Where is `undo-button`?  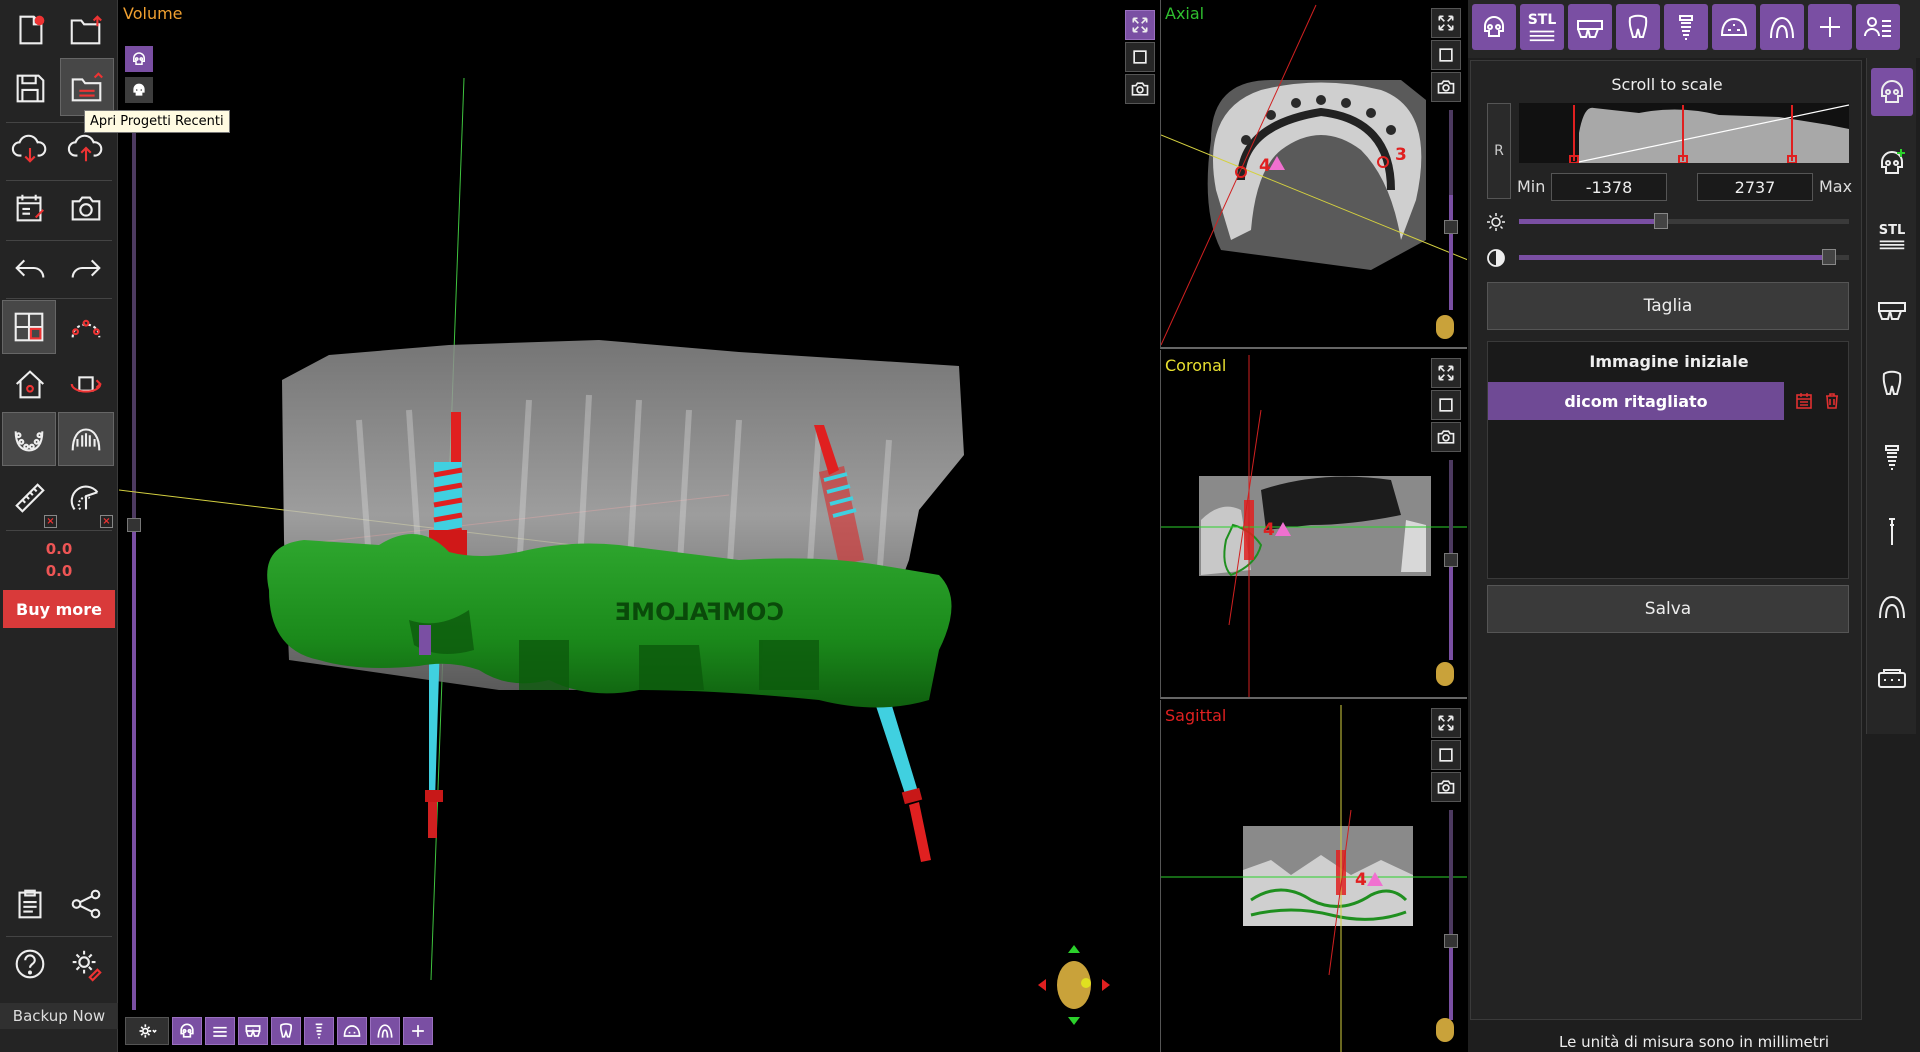 undo-button is located at coordinates (30, 268).